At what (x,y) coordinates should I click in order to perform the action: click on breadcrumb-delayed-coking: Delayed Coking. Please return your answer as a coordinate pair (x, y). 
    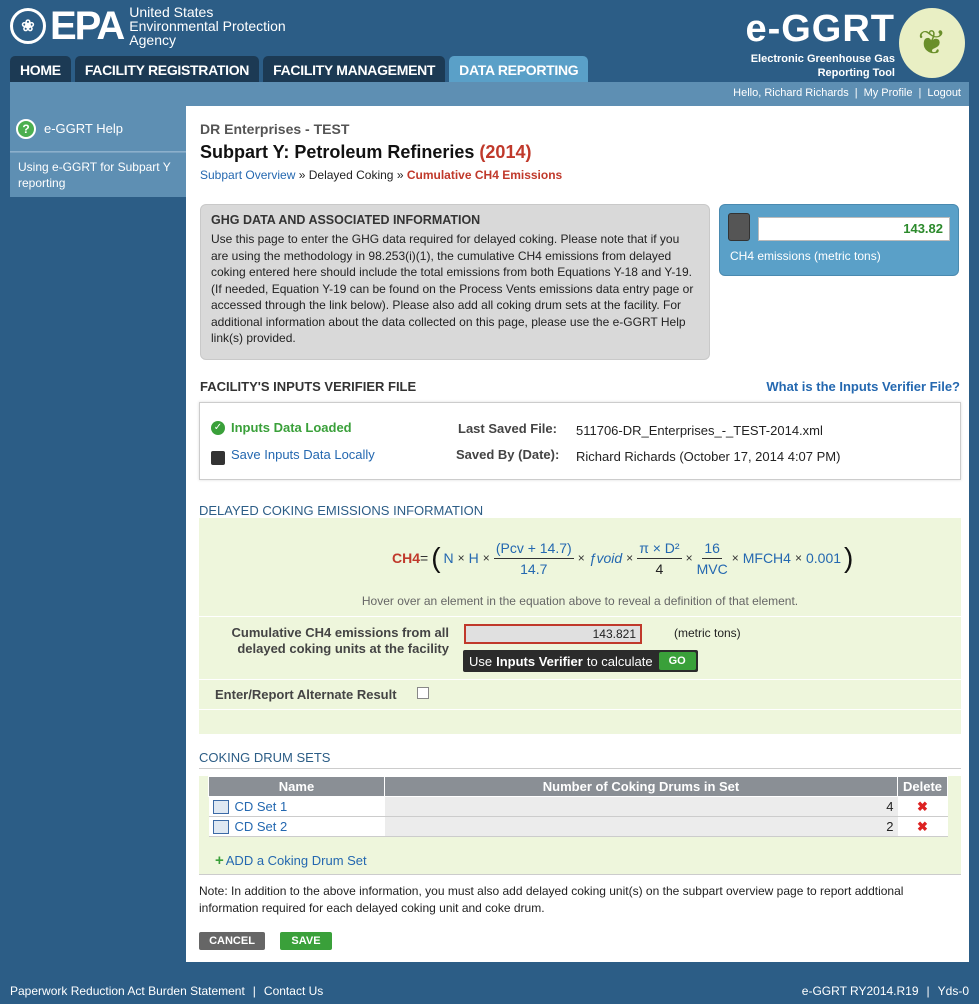
    Looking at the image, I should click on (351, 175).